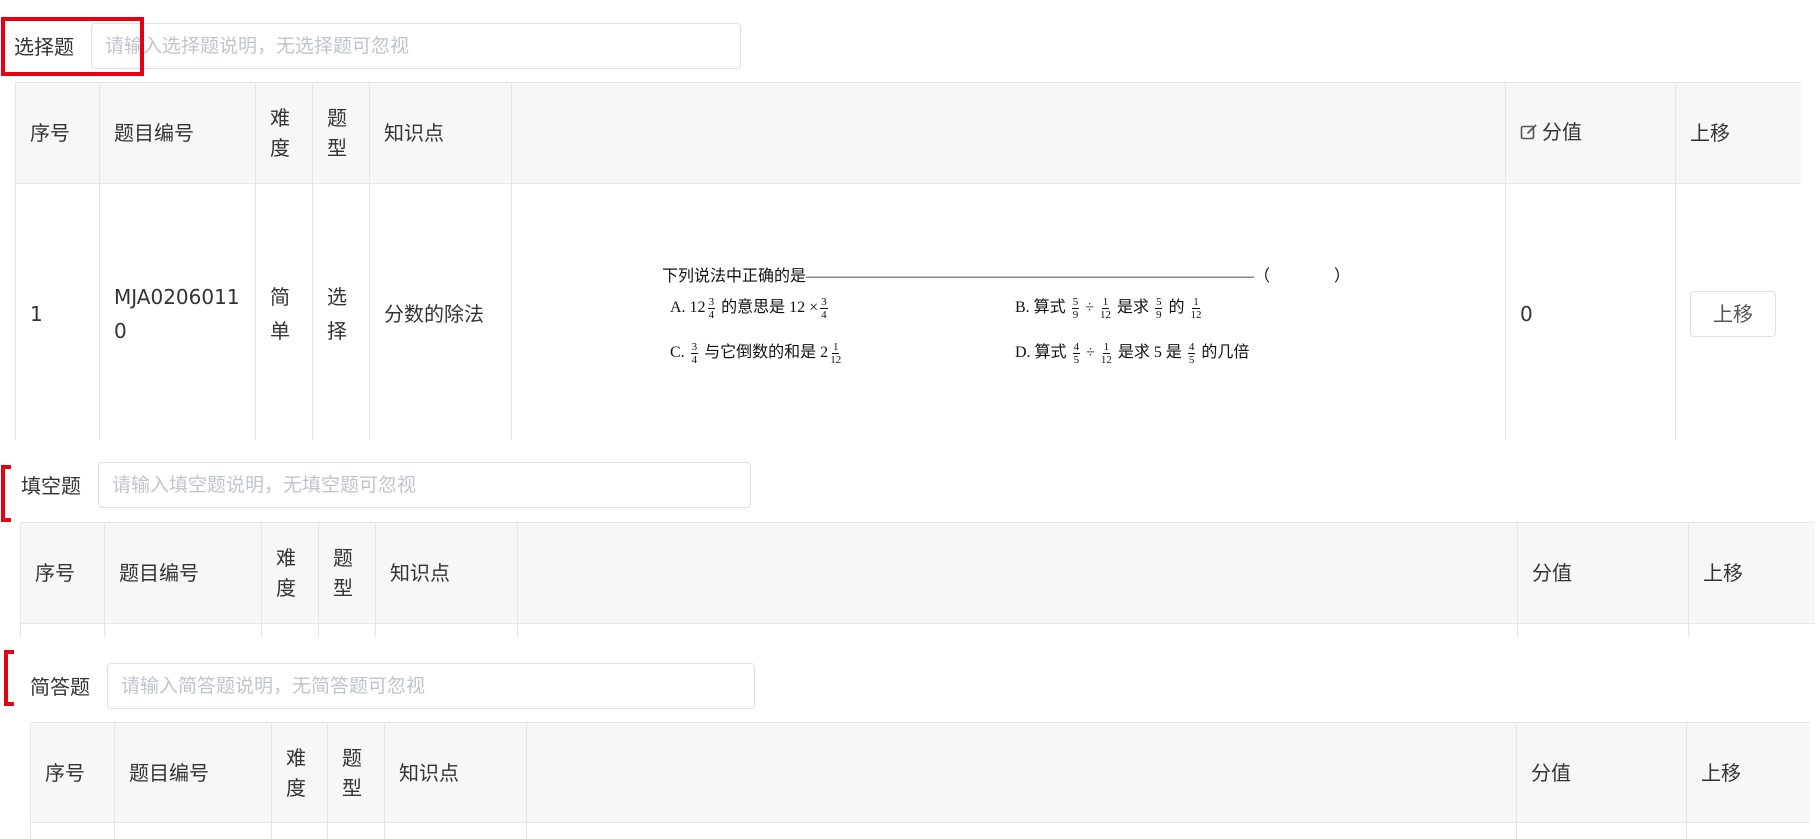 This screenshot has width=1820, height=839. I want to click on short-description-input: 请输入简答题说明，无简答题可忽视, so click(431, 686).